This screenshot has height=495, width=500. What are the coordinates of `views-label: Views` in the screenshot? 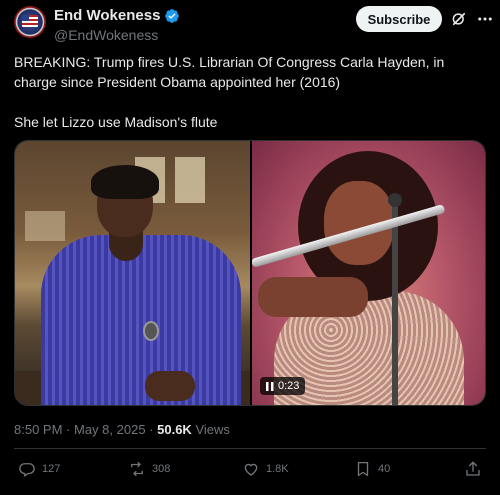 It's located at (212, 429).